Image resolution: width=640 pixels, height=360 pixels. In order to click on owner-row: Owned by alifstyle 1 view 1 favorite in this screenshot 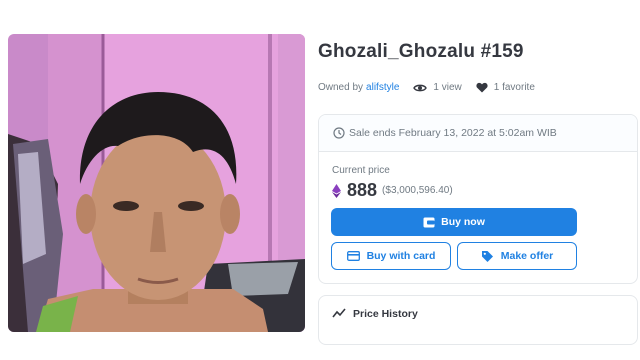, I will do `click(426, 87)`.